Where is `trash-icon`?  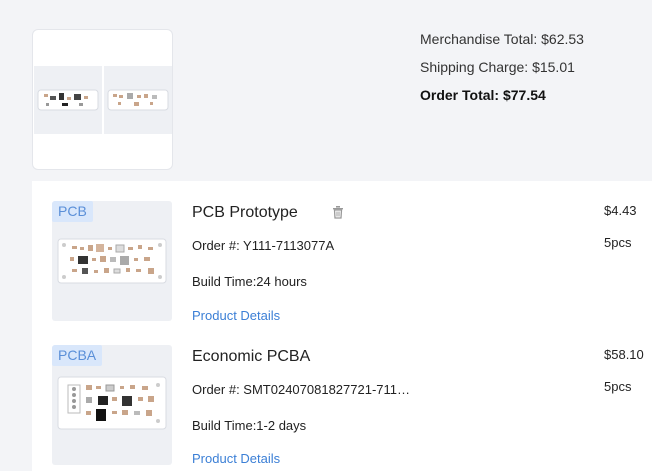
trash-icon is located at coordinates (338, 212).